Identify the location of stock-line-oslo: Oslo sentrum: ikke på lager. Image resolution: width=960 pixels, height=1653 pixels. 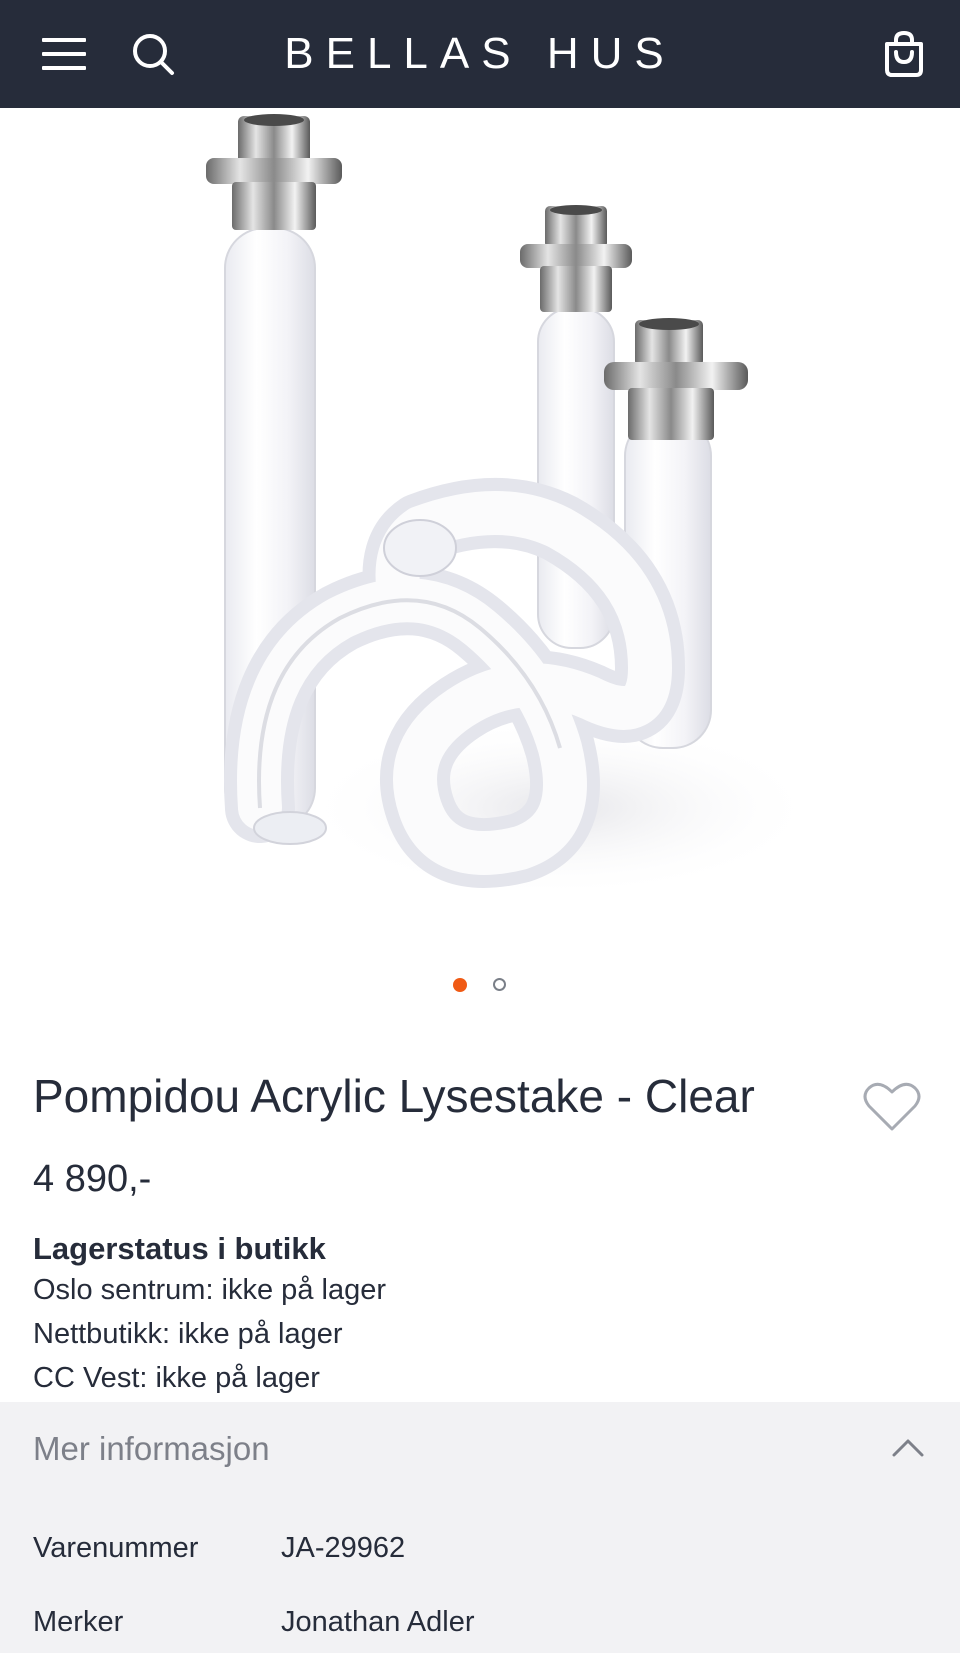
(209, 1290).